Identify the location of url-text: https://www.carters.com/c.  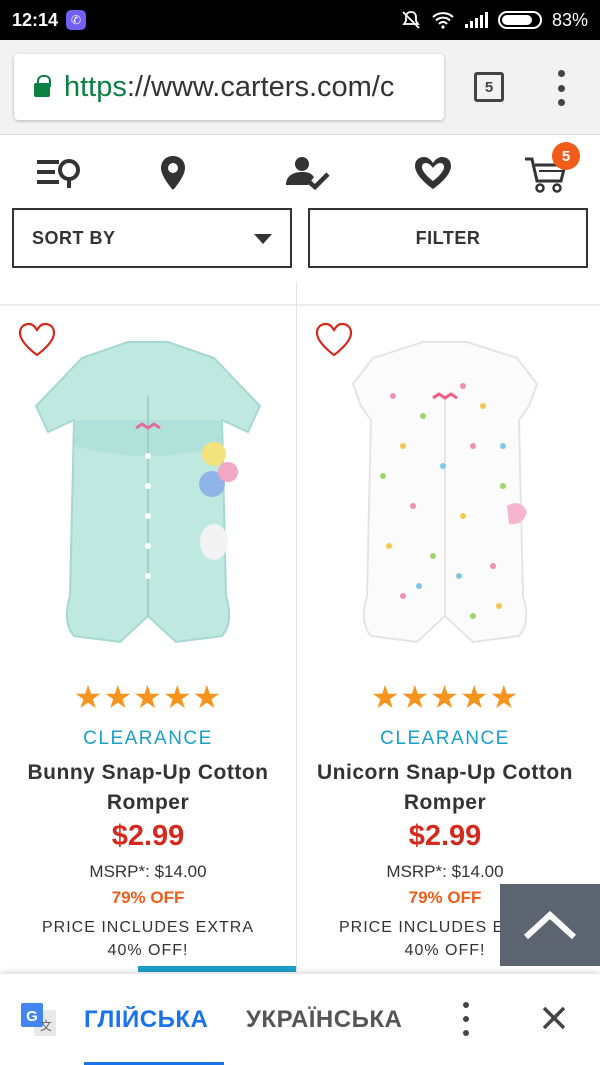
(229, 86).